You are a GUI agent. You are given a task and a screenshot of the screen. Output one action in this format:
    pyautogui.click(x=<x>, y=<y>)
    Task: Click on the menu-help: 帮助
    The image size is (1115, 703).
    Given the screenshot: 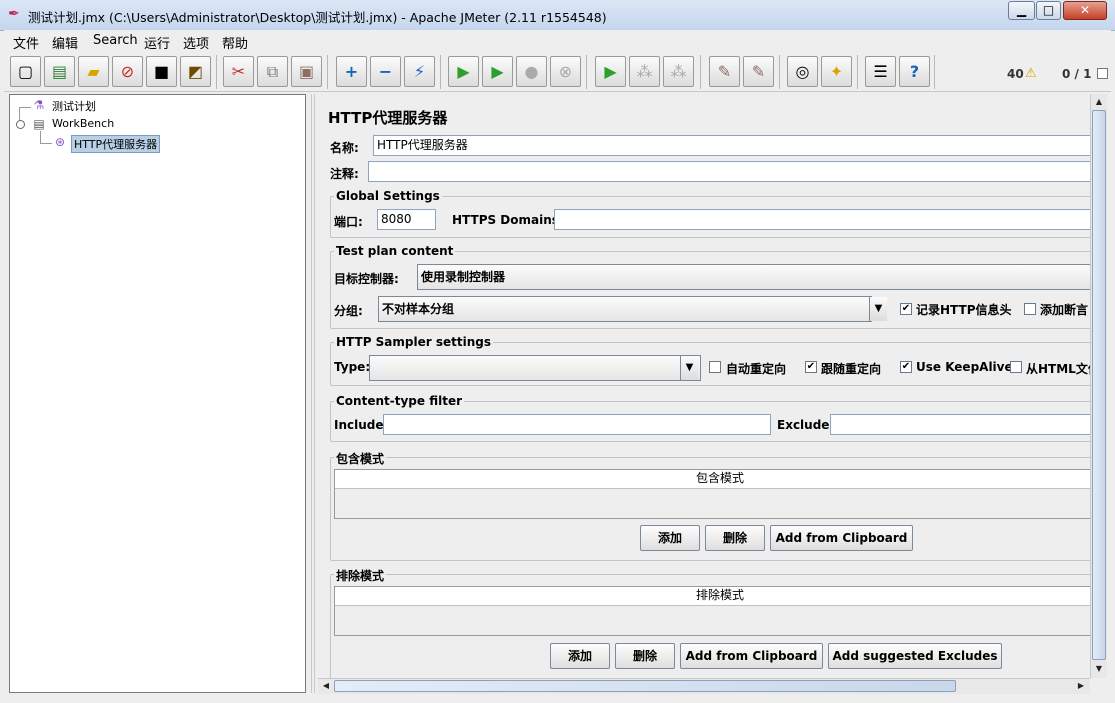 What is the action you would take?
    pyautogui.click(x=235, y=42)
    